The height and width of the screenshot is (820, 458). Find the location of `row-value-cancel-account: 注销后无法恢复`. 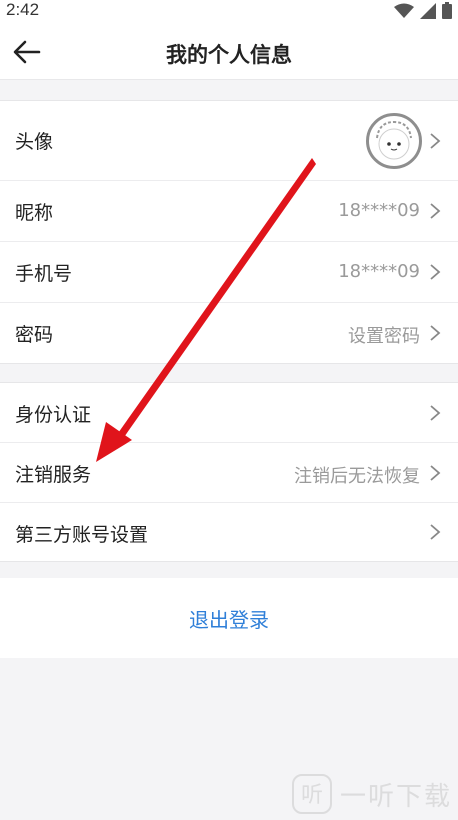

row-value-cancel-account: 注销后无法恢复 is located at coordinates (357, 476).